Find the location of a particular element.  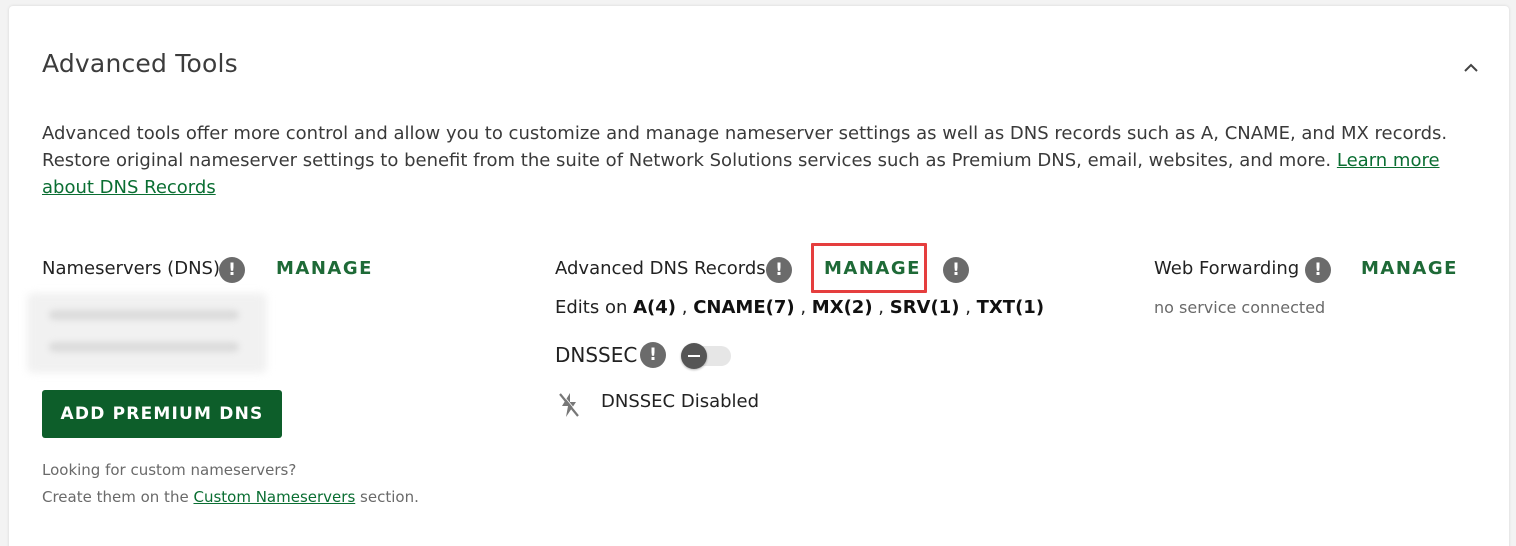

toggle-knob is located at coordinates (694, 356).